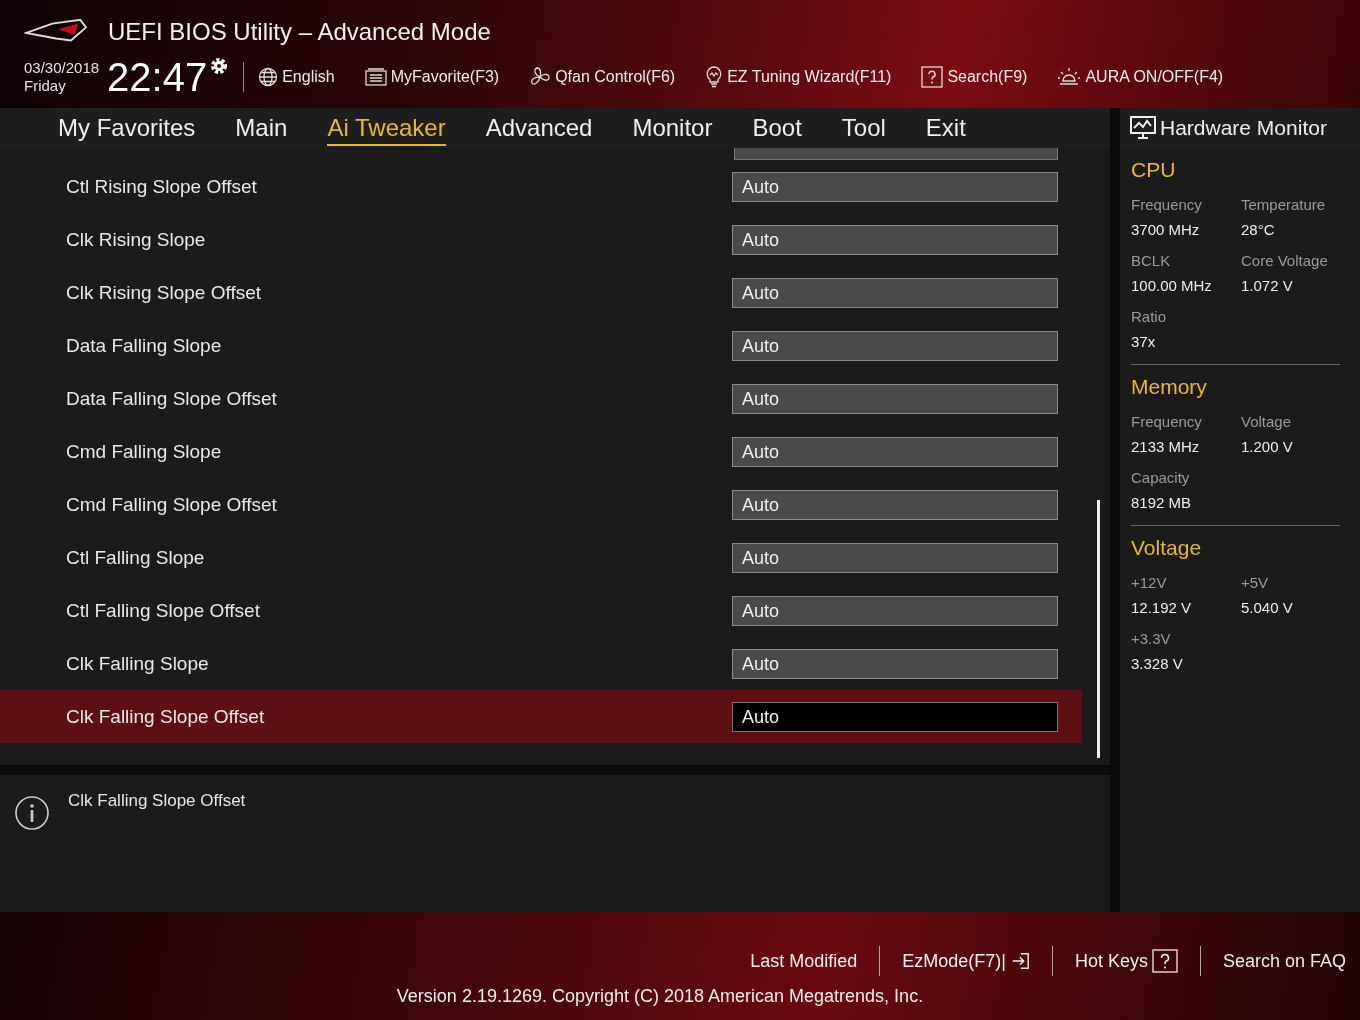 The width and height of the screenshot is (1360, 1020). What do you see at coordinates (1069, 77) in the screenshot?
I see `light-icon` at bounding box center [1069, 77].